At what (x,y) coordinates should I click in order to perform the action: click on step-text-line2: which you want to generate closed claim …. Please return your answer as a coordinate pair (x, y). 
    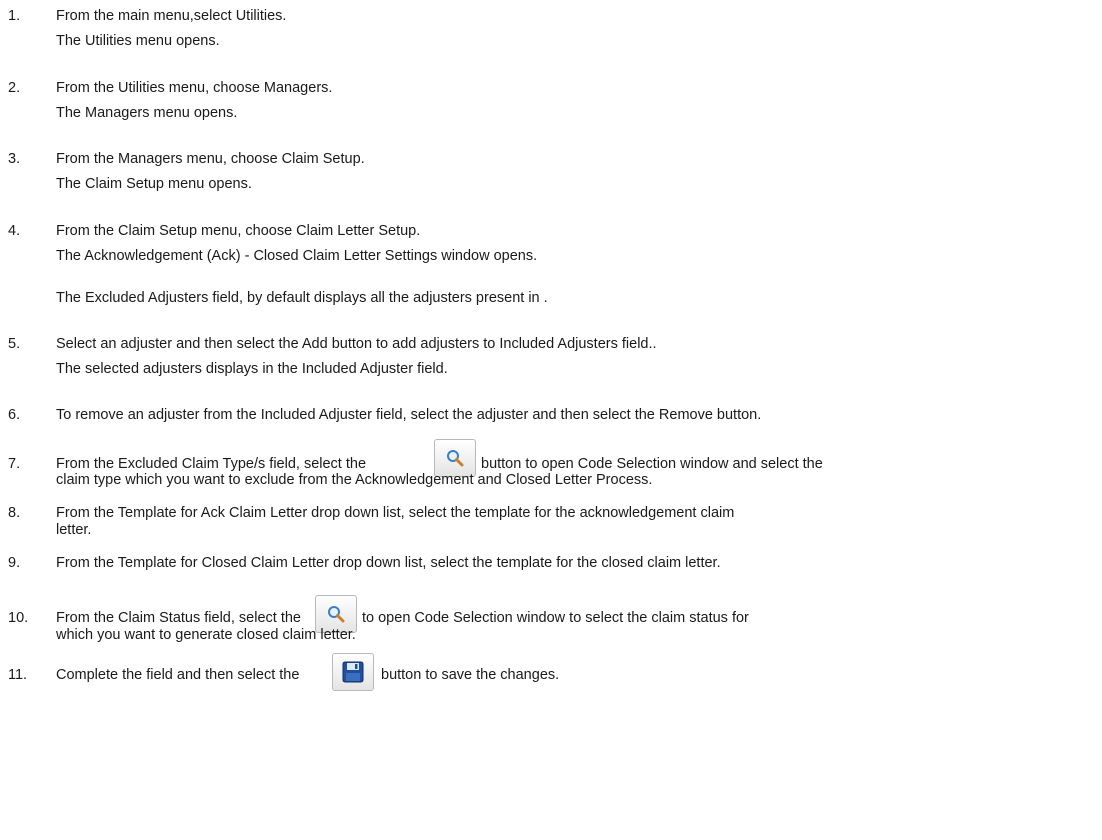
    Looking at the image, I should click on (206, 635).